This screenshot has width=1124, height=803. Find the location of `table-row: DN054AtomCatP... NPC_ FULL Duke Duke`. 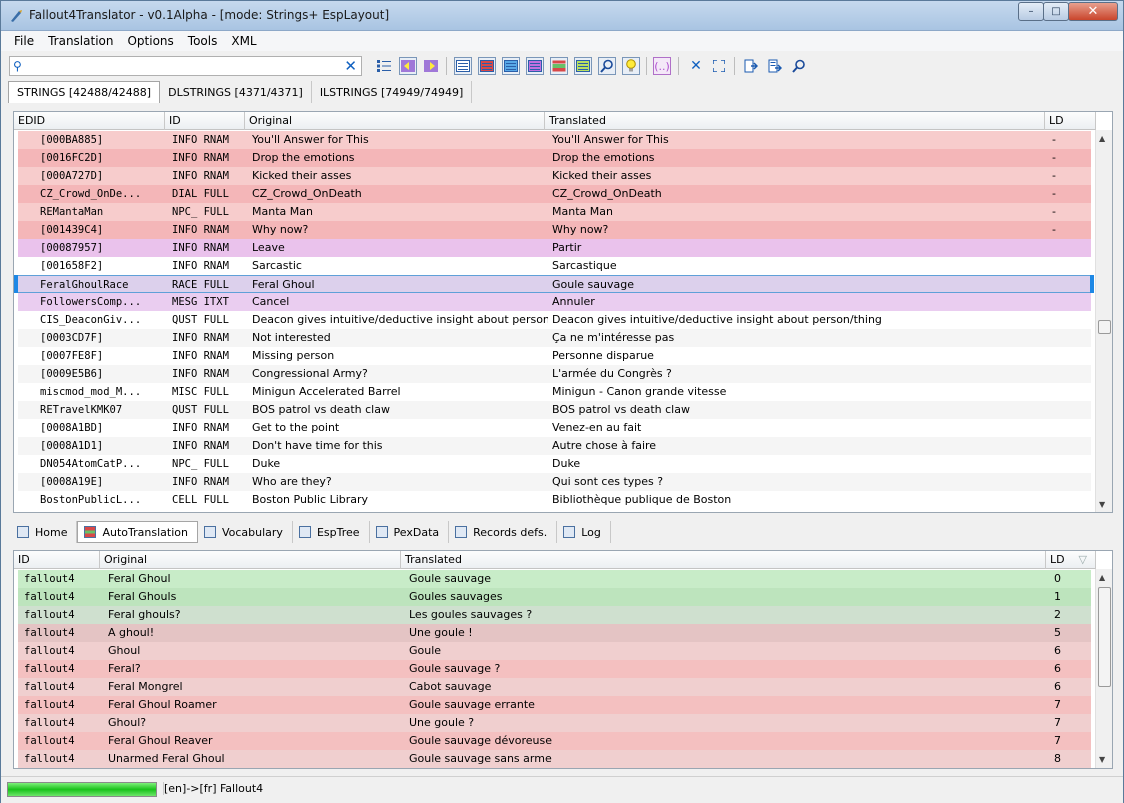

table-row: DN054AtomCatP... NPC_ FULL Duke Duke is located at coordinates (554, 464).